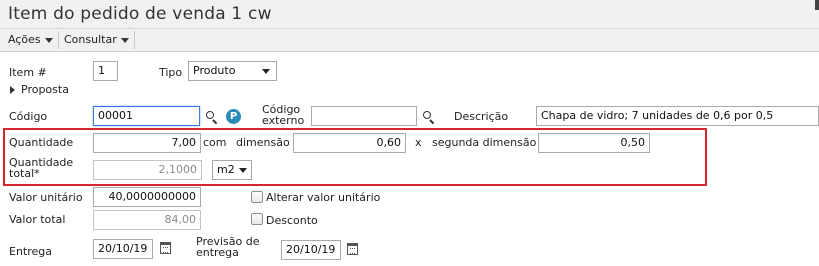 This screenshot has height=266, width=819. Describe the element at coordinates (45, 89) in the screenshot. I see `proposta-label: Proposta` at that location.